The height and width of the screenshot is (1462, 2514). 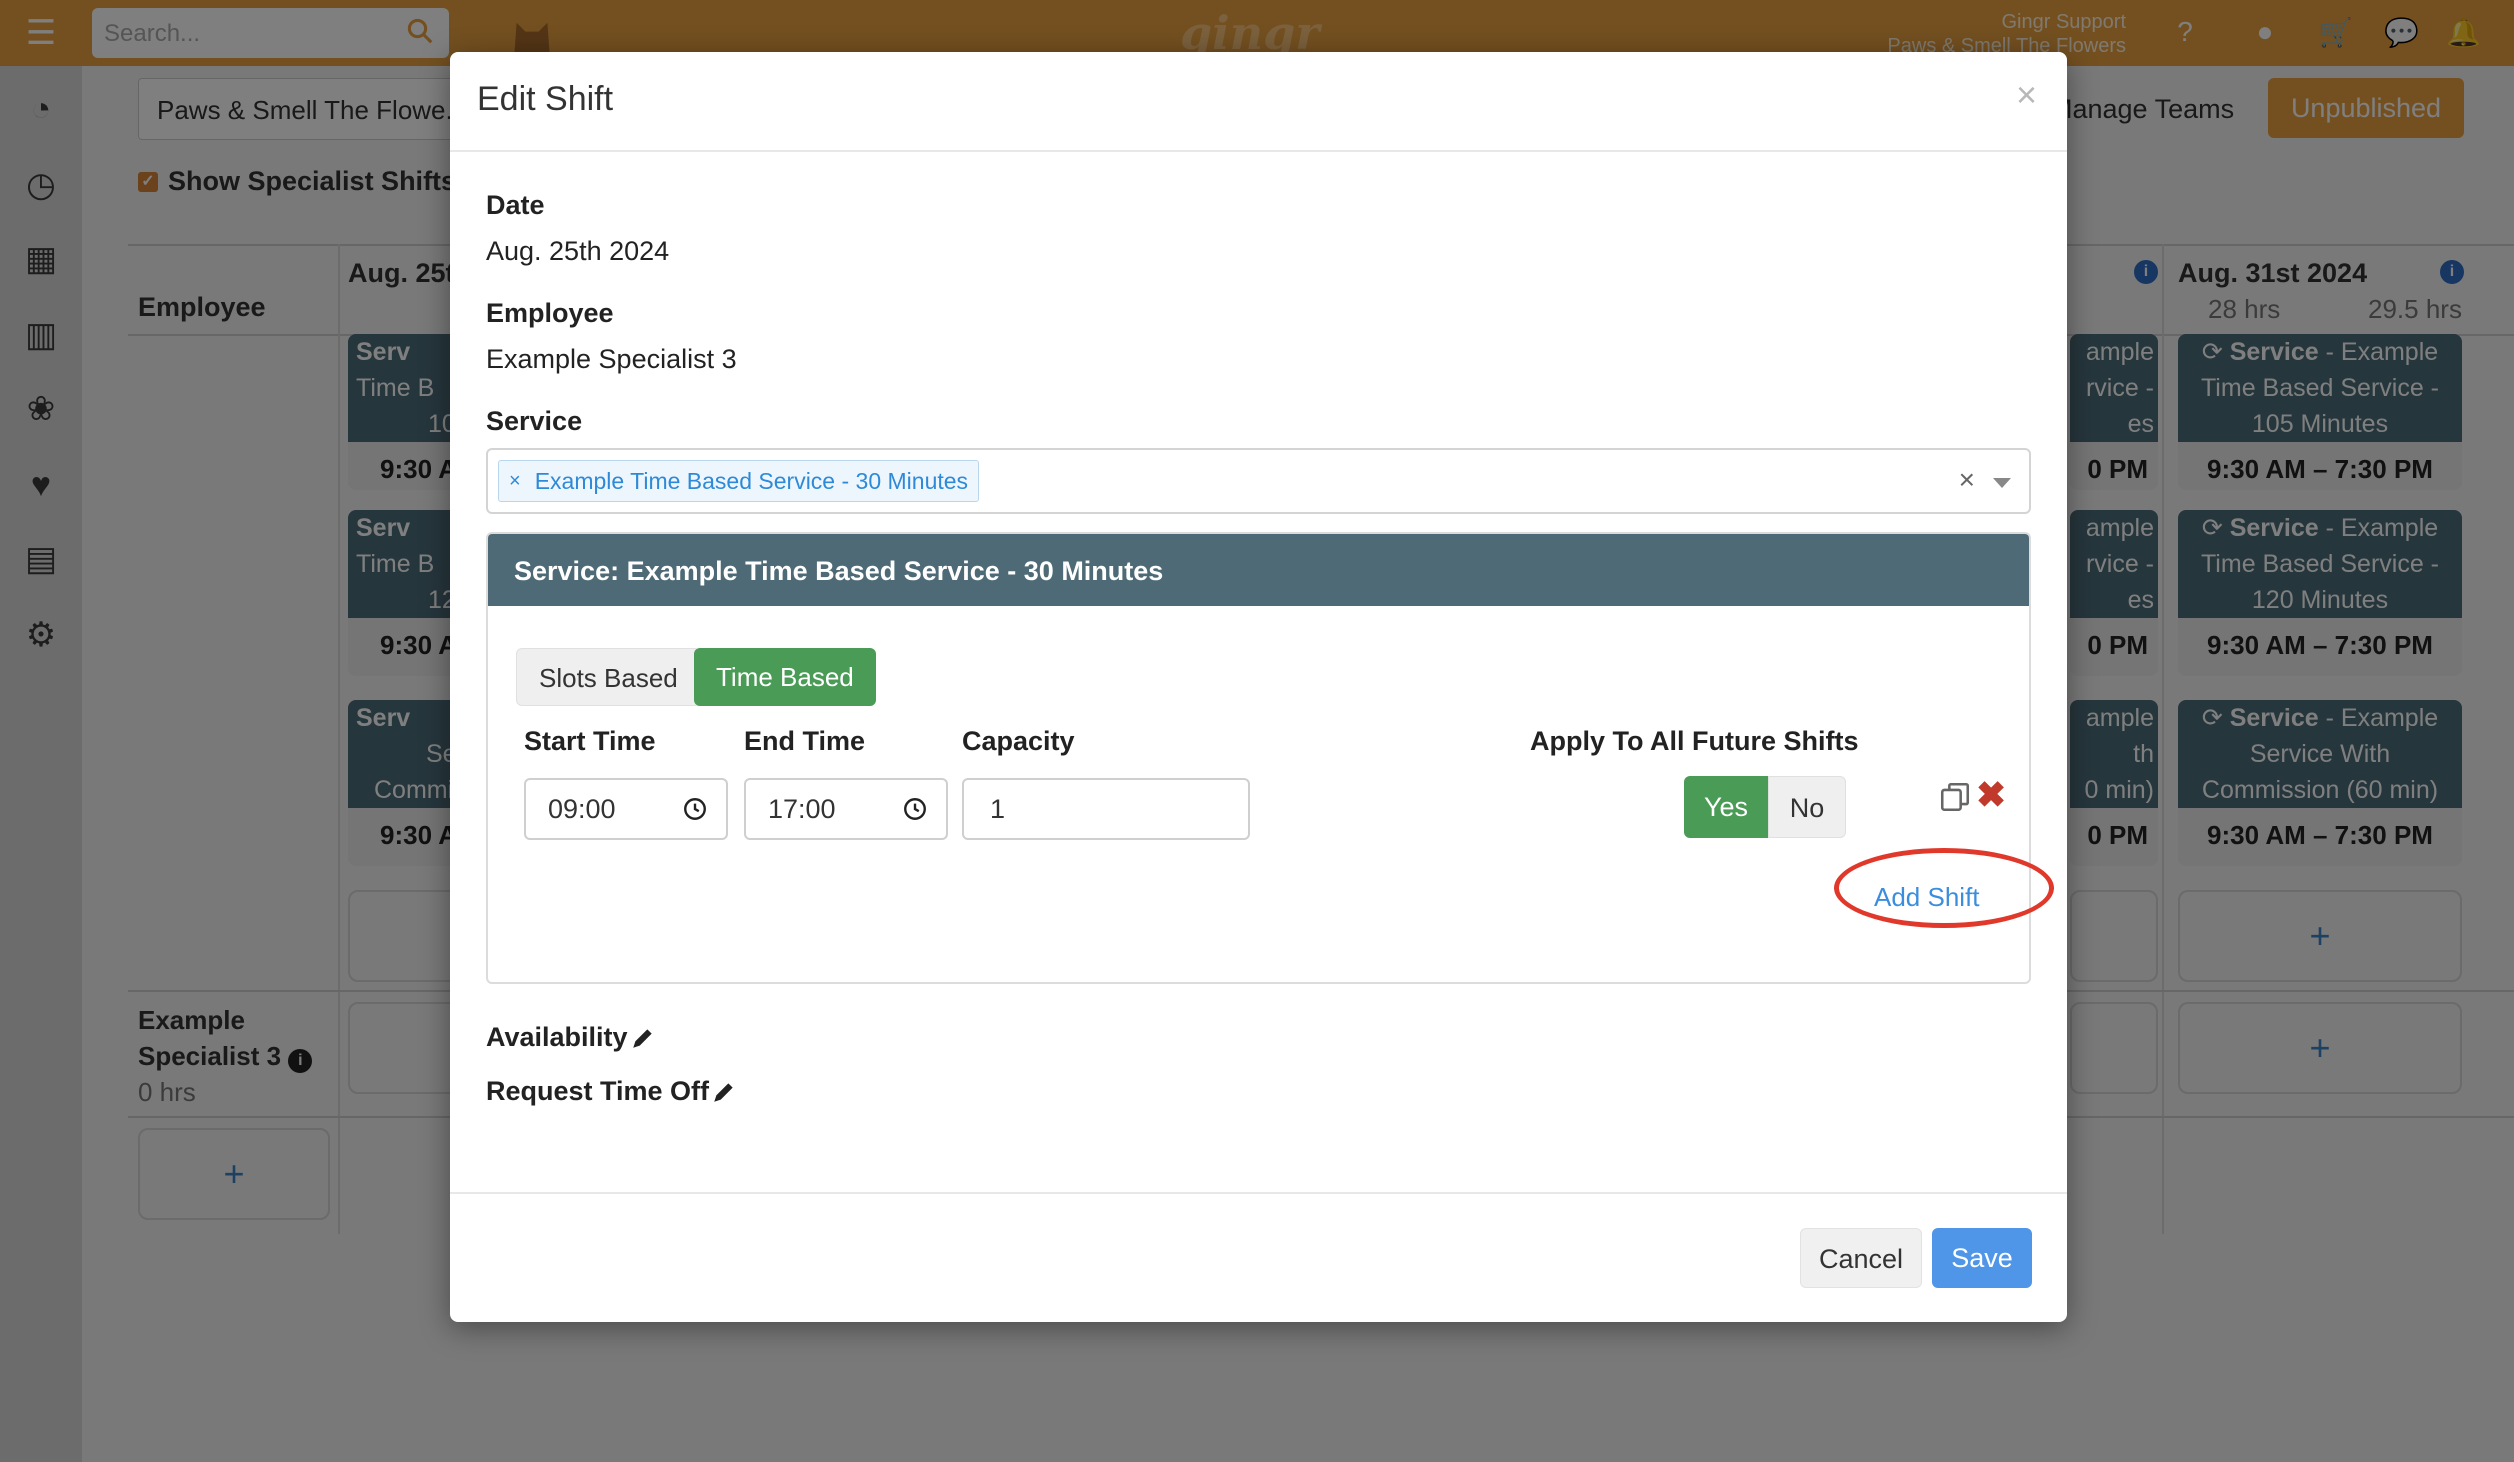 What do you see at coordinates (626, 809) in the screenshot?
I see `start-time-input: 09:00` at bounding box center [626, 809].